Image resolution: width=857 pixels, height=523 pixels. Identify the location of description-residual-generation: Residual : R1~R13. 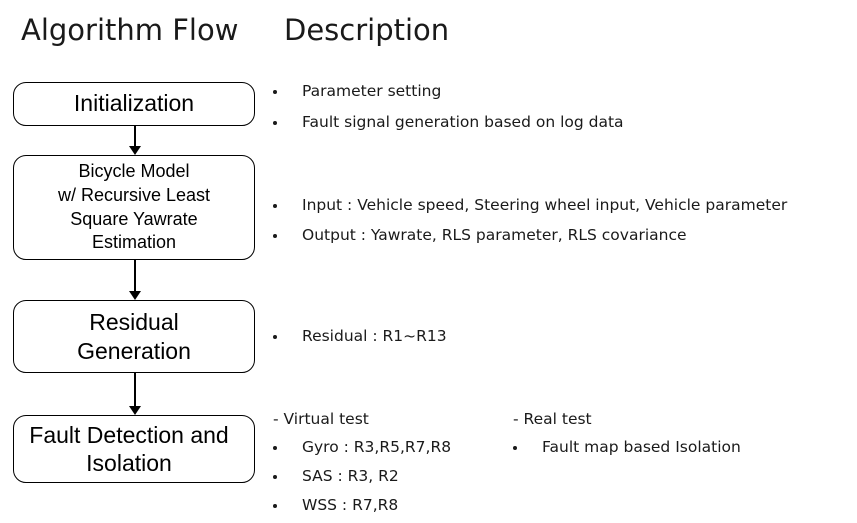
(360, 336).